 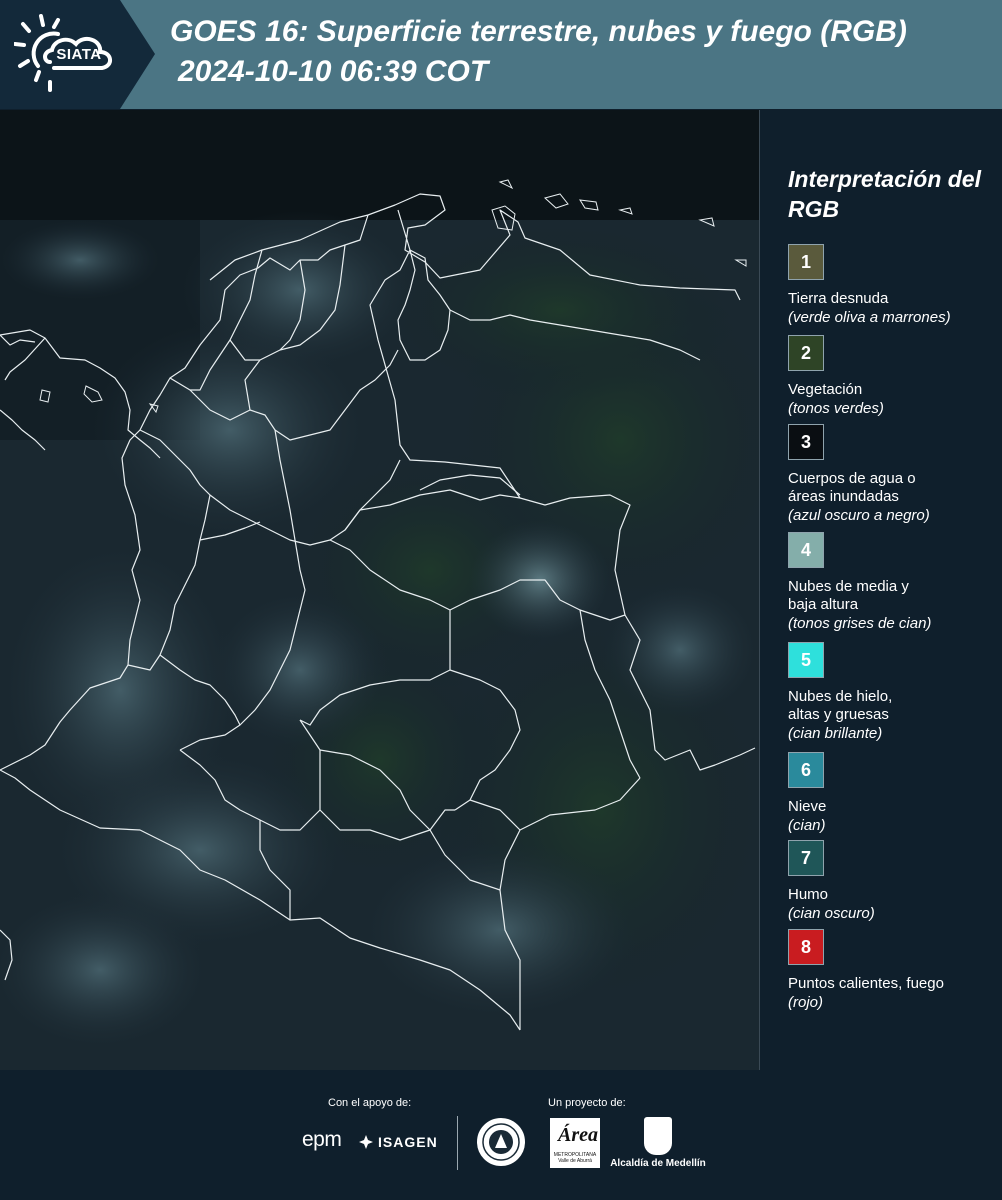 I want to click on amva-logo-text: Área, so click(x=578, y=1135).